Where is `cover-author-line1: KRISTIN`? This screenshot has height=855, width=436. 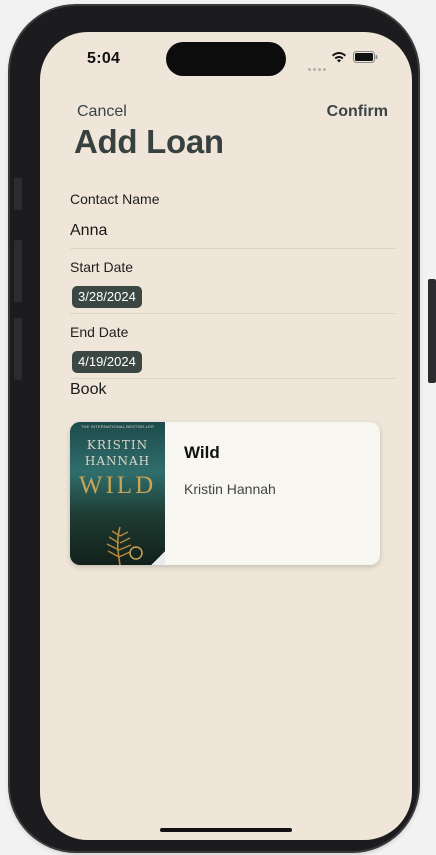
cover-author-line1: KRISTIN is located at coordinates (117, 445).